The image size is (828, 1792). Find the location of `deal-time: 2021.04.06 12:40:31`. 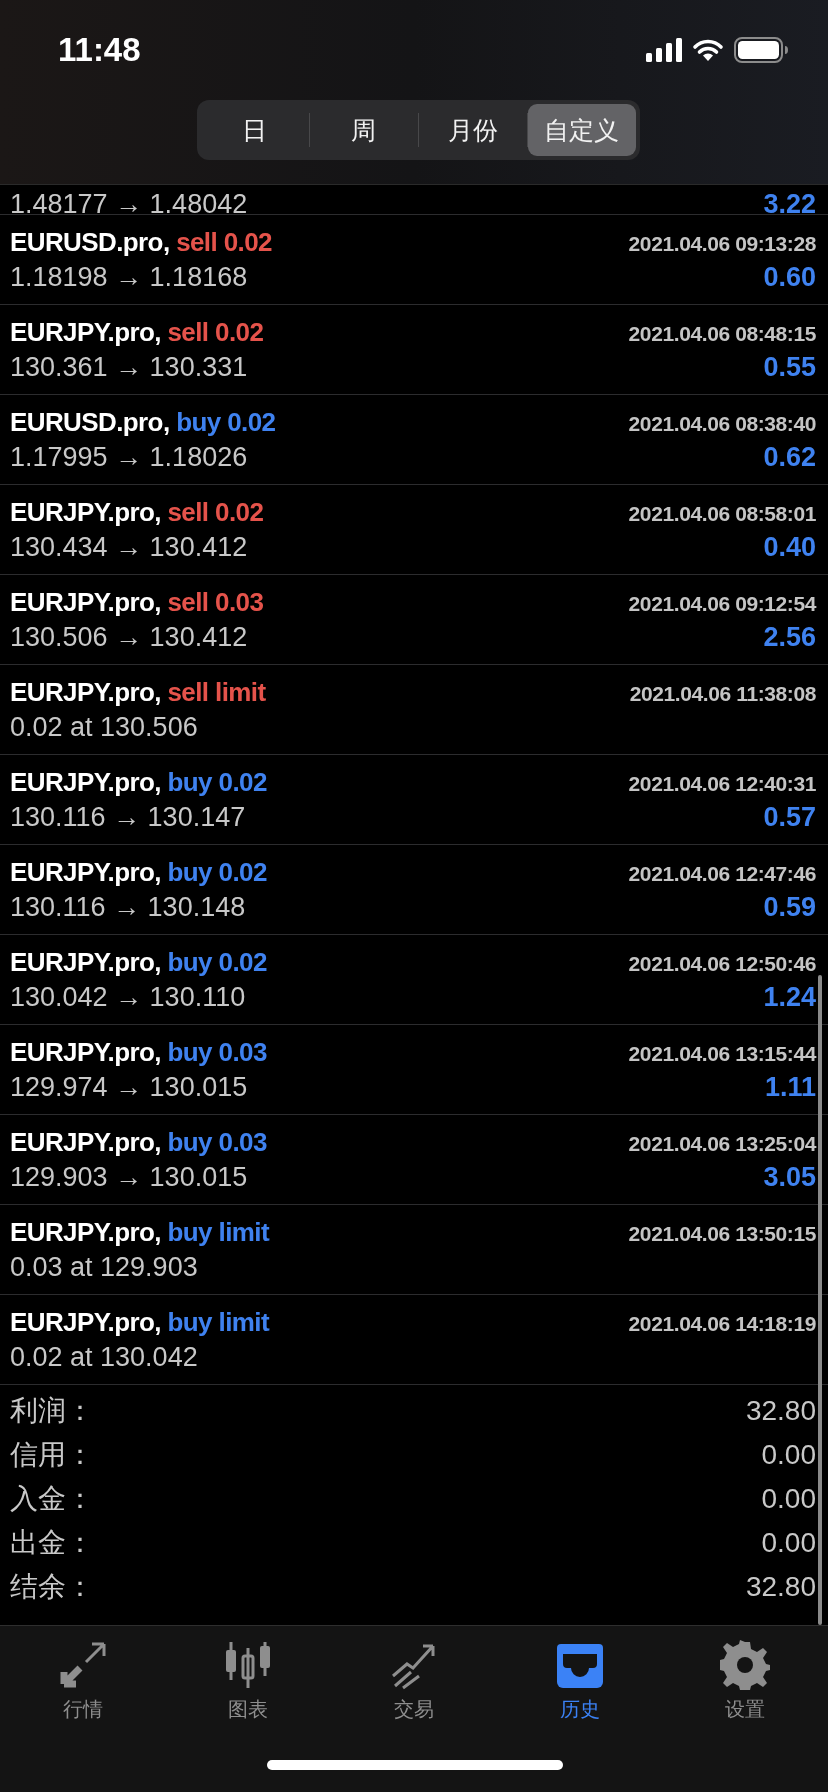

deal-time: 2021.04.06 12:40:31 is located at coordinates (722, 783).